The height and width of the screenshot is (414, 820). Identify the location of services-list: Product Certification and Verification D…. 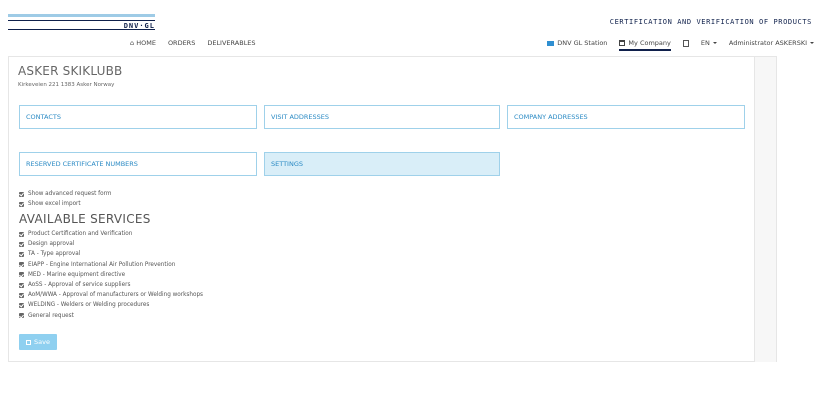
(111, 275).